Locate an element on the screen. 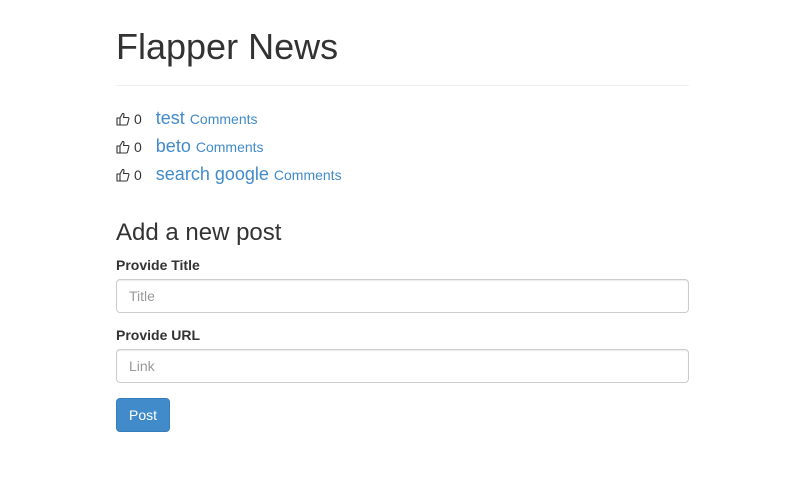 The image size is (786, 483). post-title-link: beto is located at coordinates (173, 146).